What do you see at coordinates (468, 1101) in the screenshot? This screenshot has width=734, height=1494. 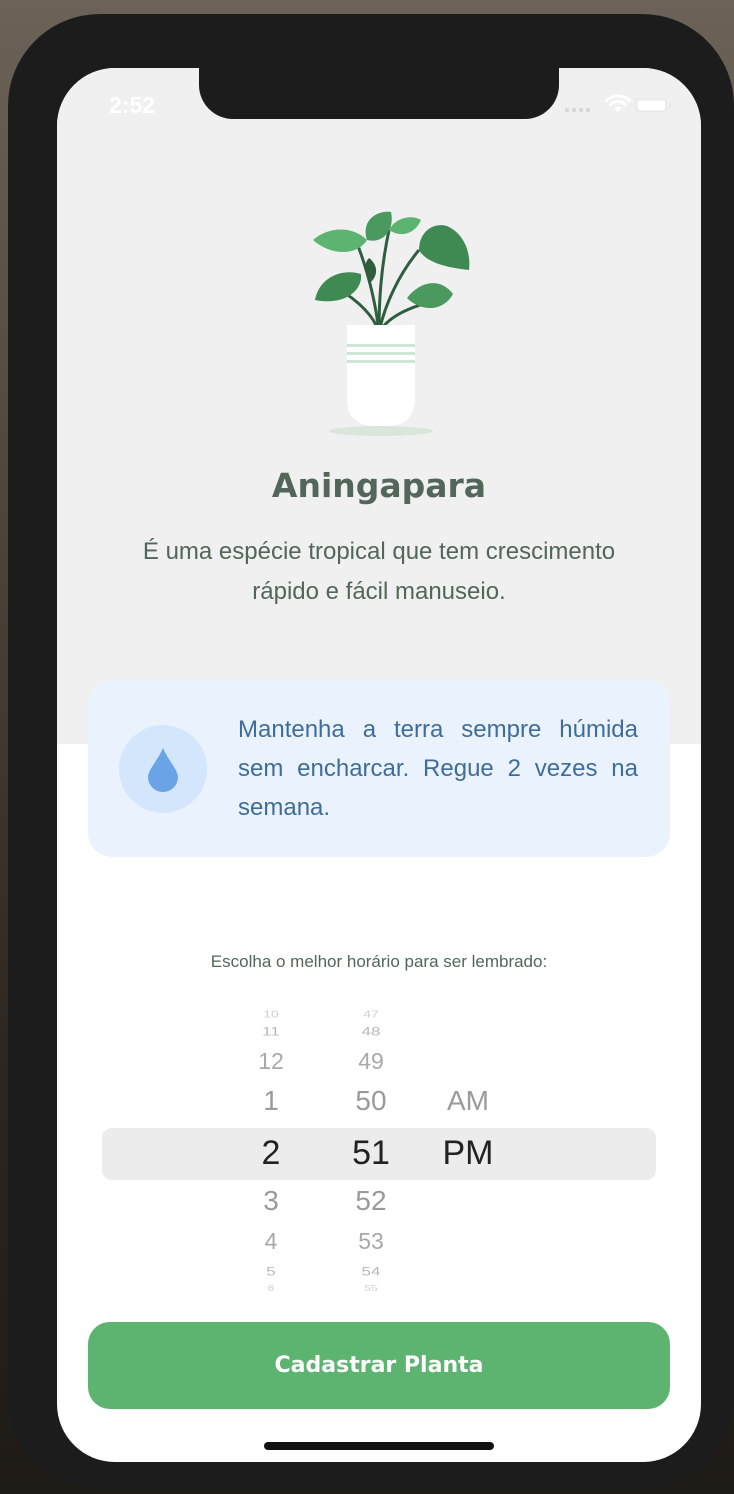 I see `period-option: AM` at bounding box center [468, 1101].